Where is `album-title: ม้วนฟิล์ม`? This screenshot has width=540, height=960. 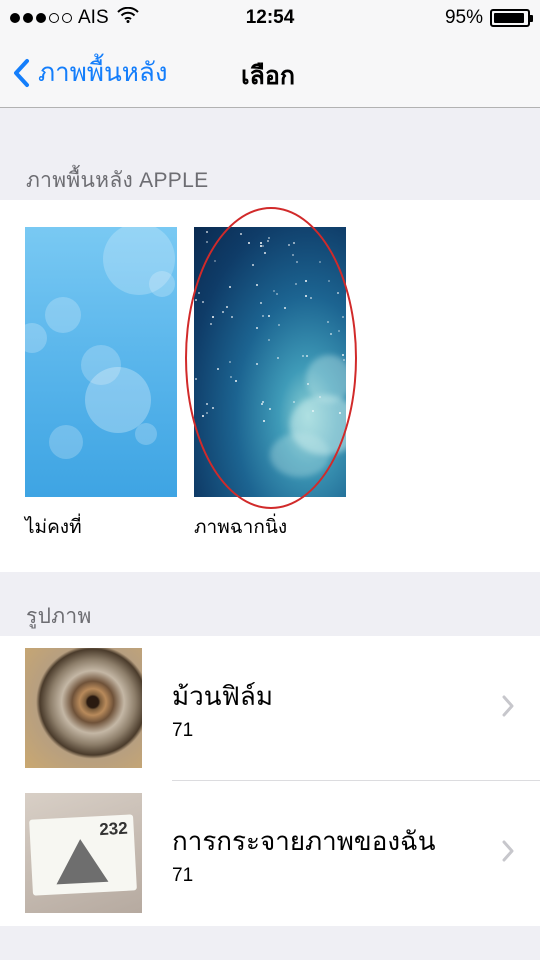
album-title: ม้วนฟิล์ม is located at coordinates (222, 696).